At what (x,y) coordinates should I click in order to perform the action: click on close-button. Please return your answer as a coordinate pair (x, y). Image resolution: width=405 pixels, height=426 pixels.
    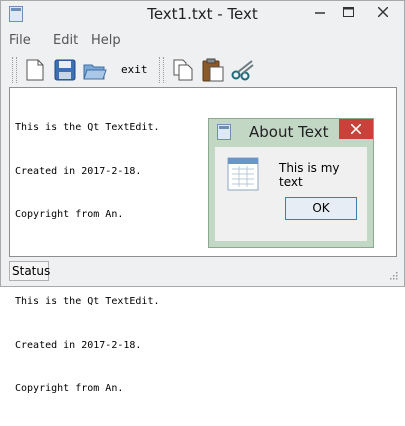
    Looking at the image, I should click on (383, 12).